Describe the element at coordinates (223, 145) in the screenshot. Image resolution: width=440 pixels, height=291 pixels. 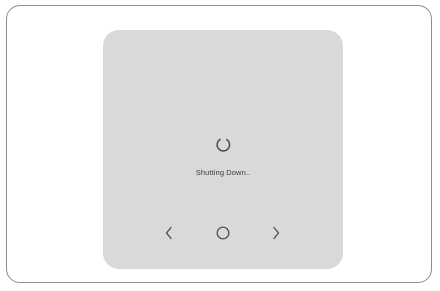
I see `loading-spinner-icon` at that location.